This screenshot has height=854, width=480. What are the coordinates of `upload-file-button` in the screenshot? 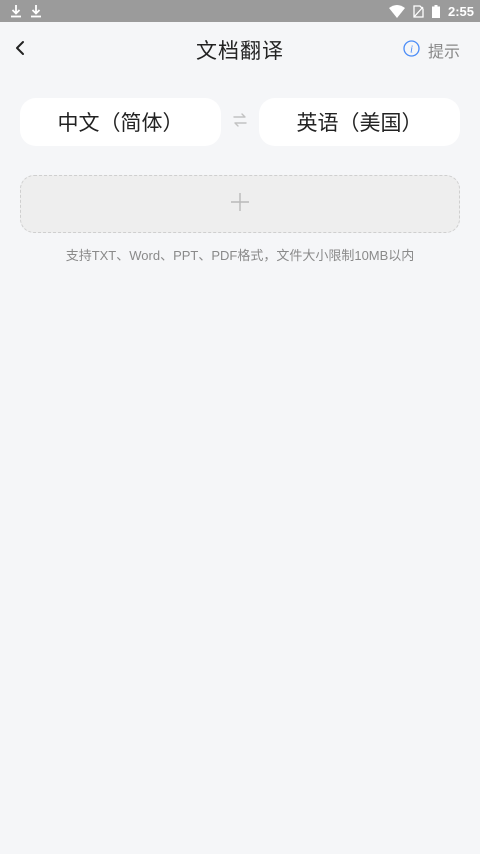 It's located at (240, 204).